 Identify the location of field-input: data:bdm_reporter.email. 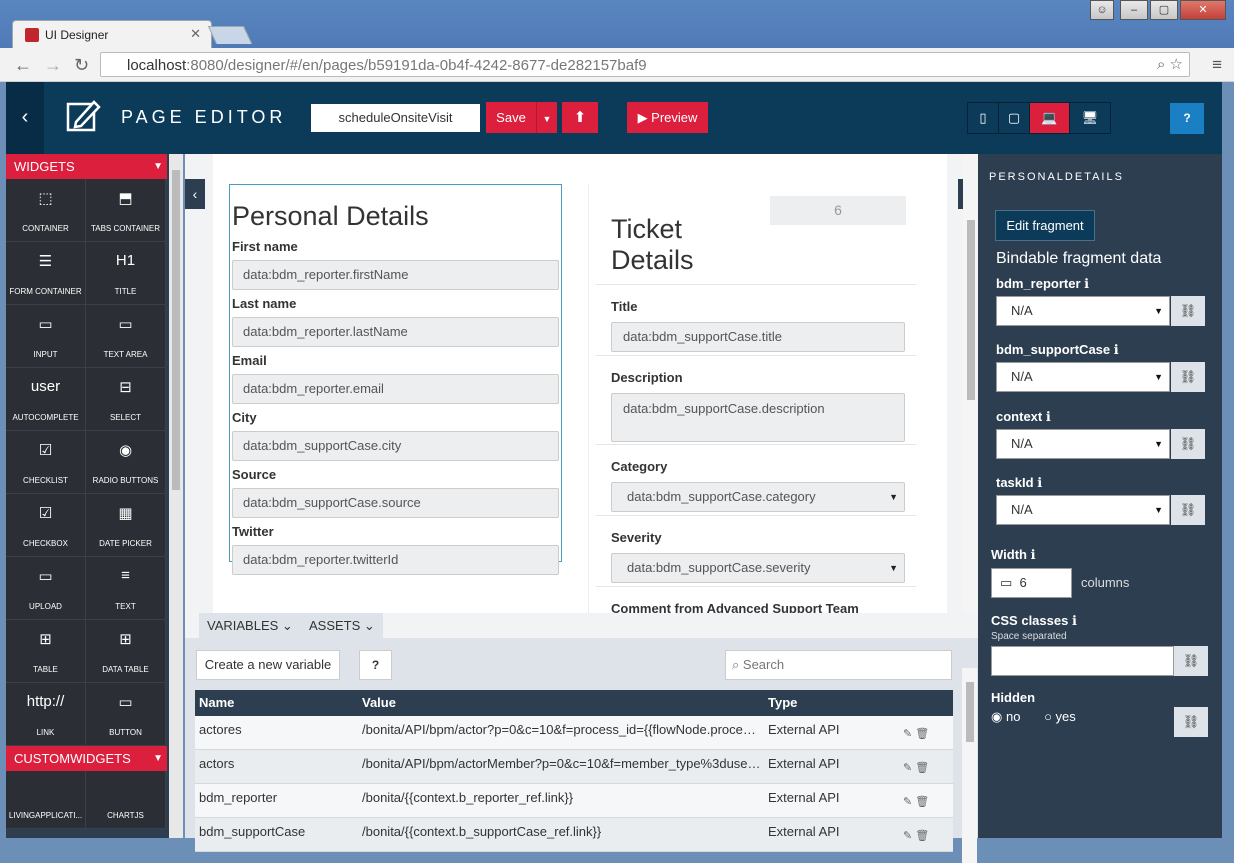
(395, 389).